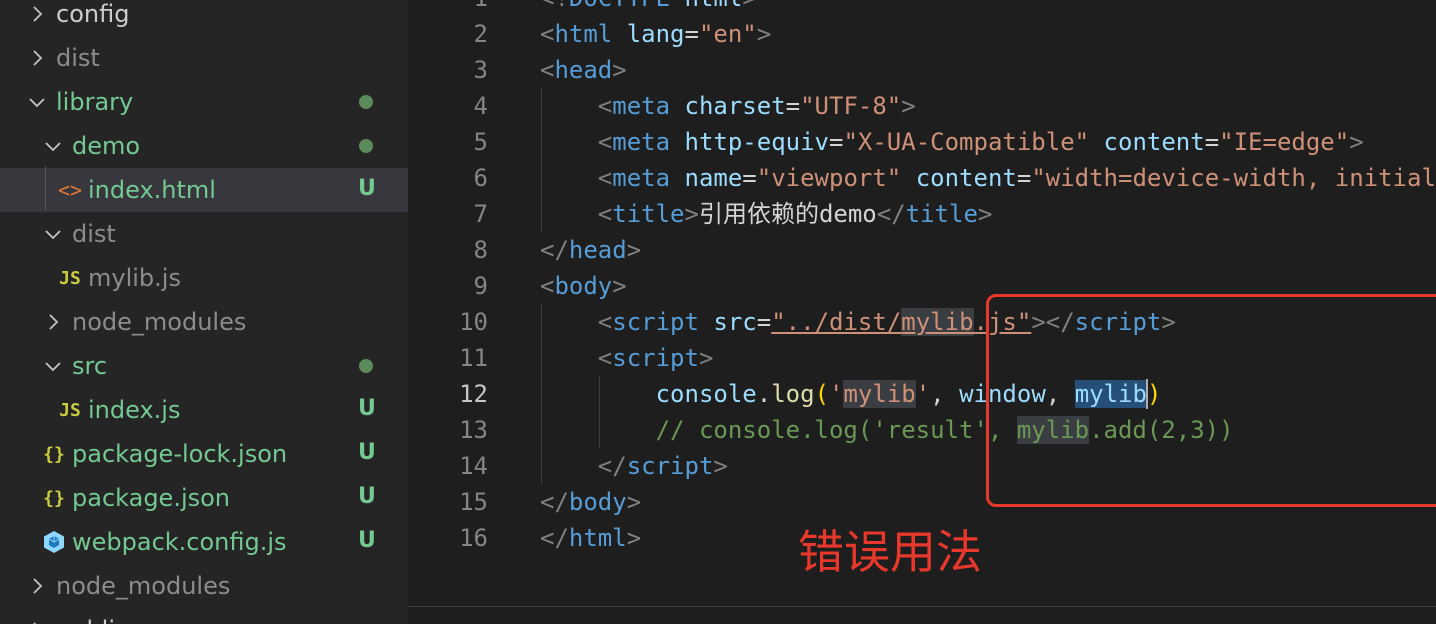 Image resolution: width=1436 pixels, height=624 pixels. What do you see at coordinates (655, 34) in the screenshot?
I see `code-text: <html lang="en">` at bounding box center [655, 34].